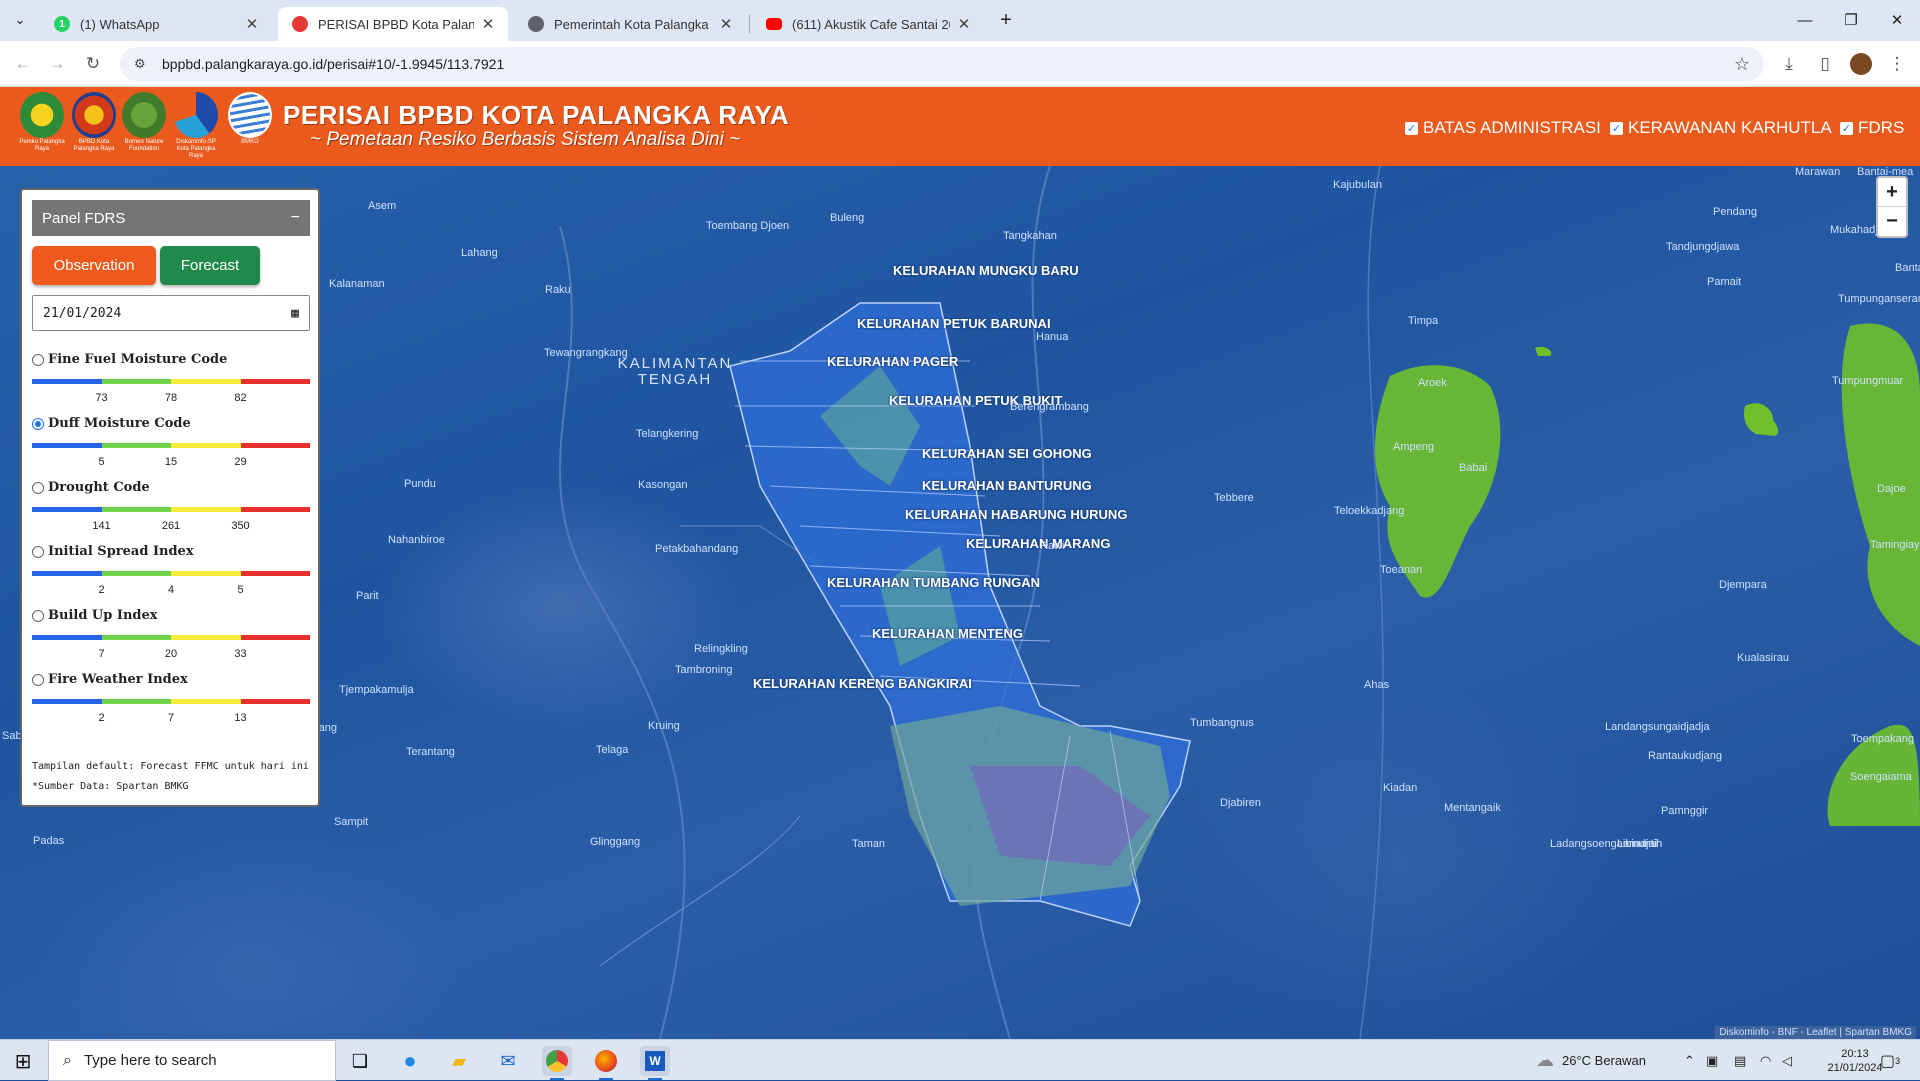  What do you see at coordinates (171, 487) in the screenshot?
I see `index-label: Drought Code` at bounding box center [171, 487].